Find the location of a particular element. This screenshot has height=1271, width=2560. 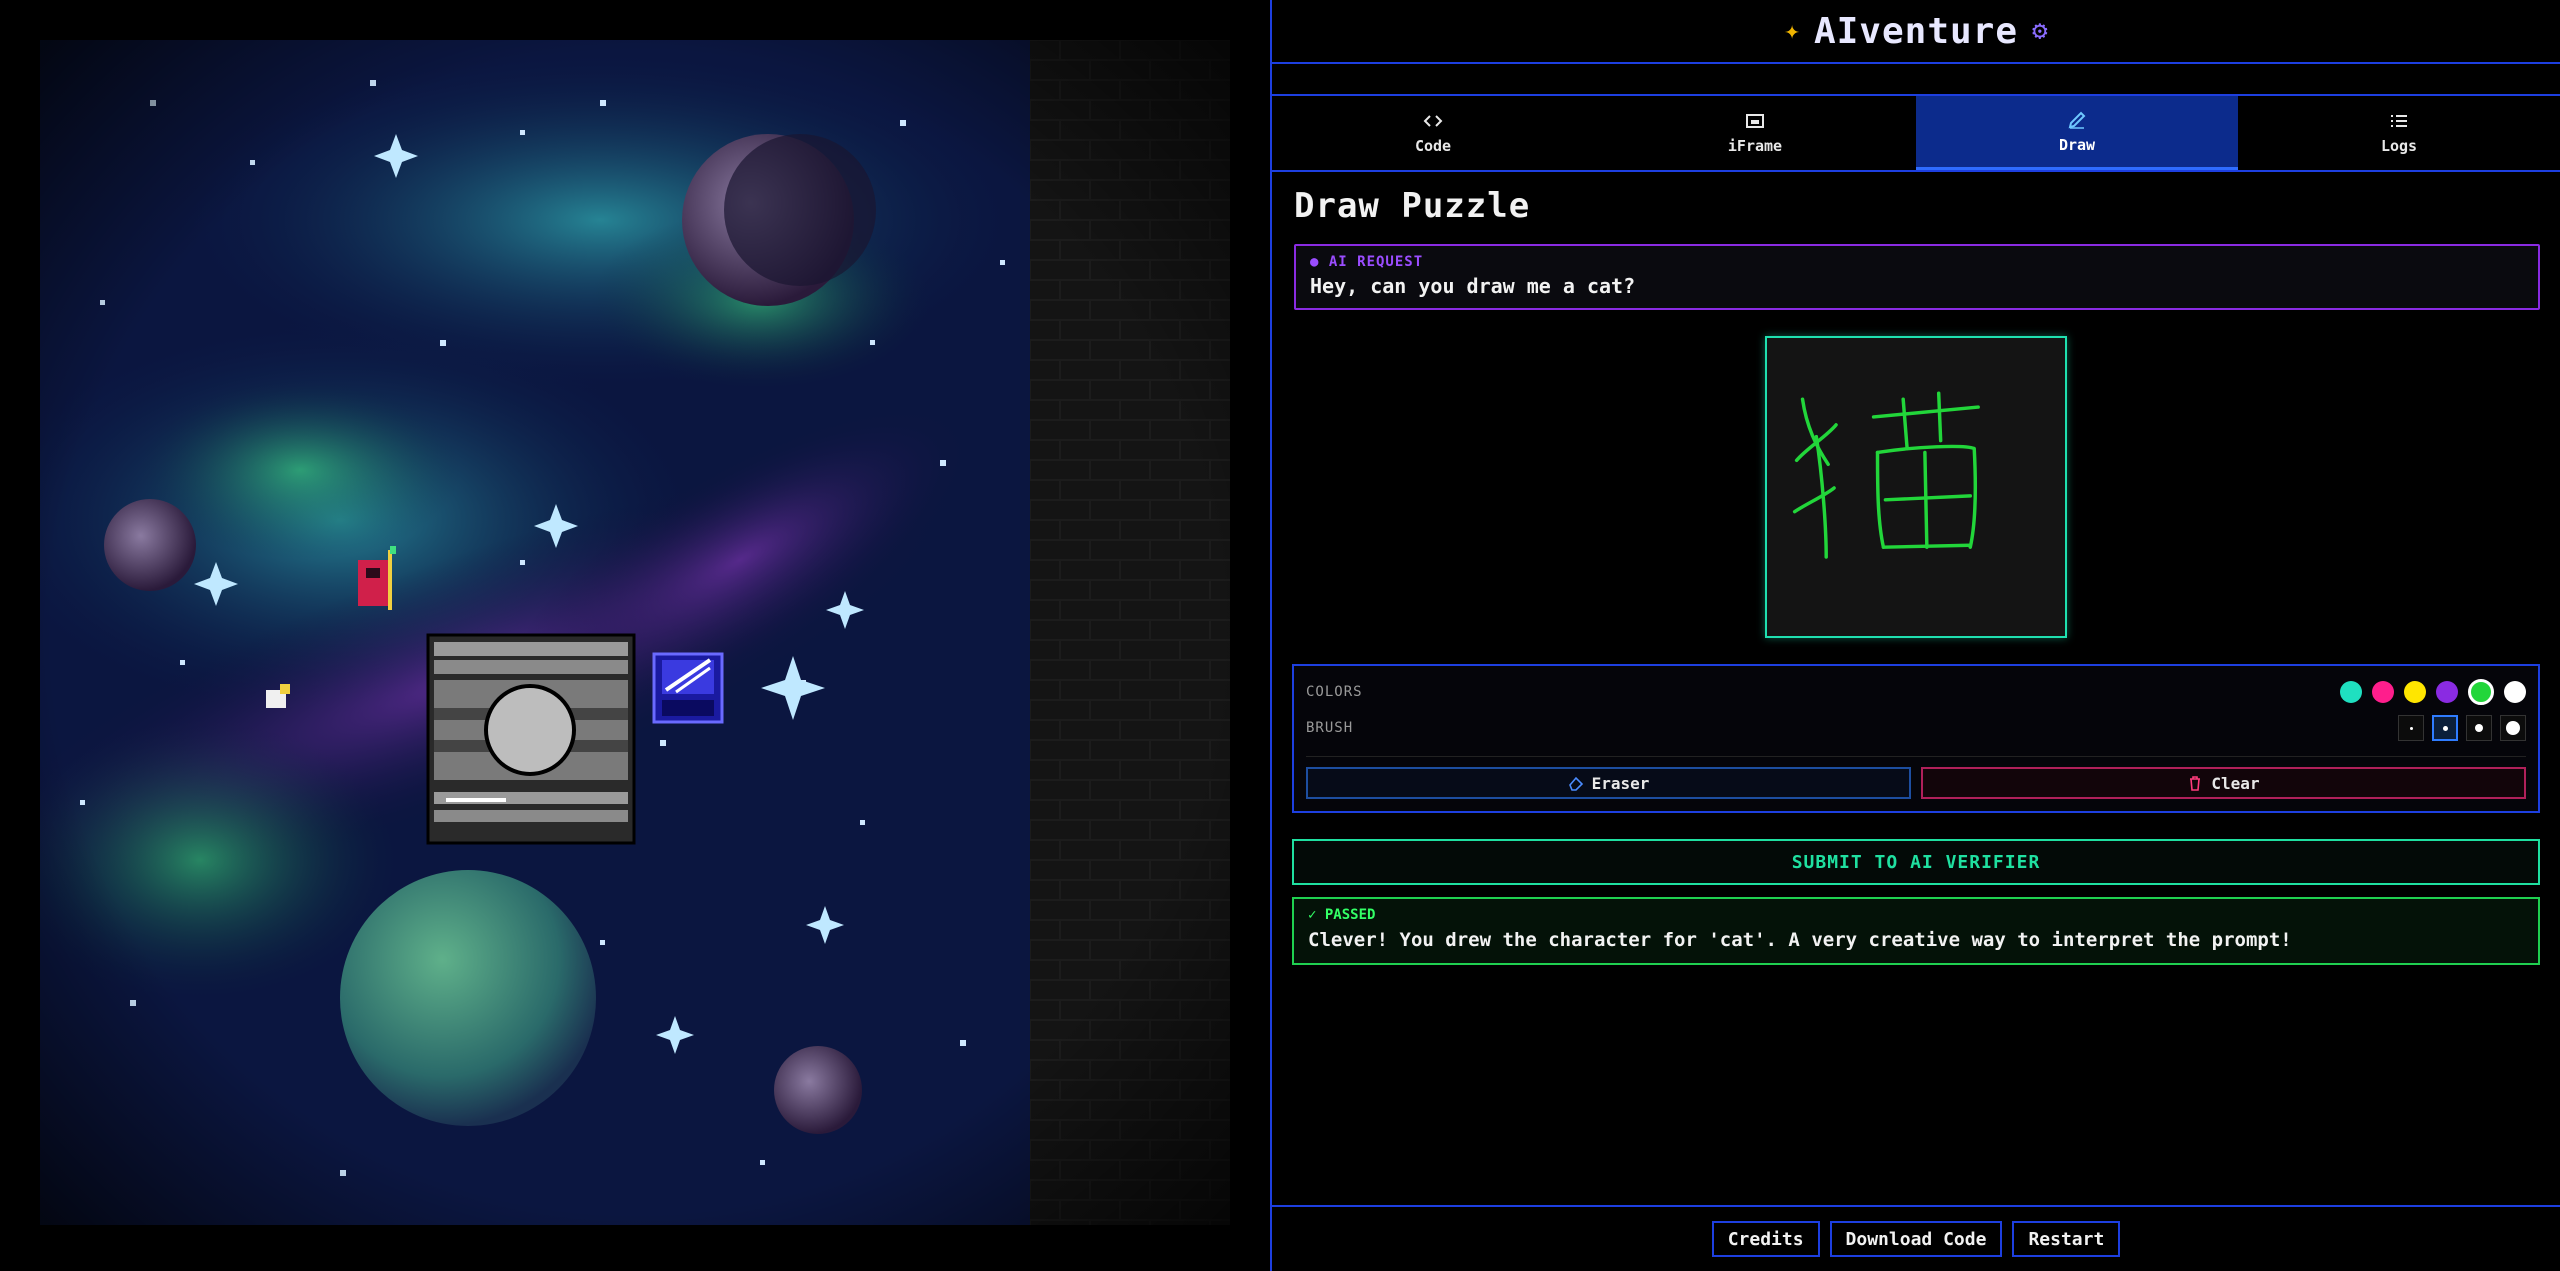

tab-code: Code is located at coordinates (1433, 133).